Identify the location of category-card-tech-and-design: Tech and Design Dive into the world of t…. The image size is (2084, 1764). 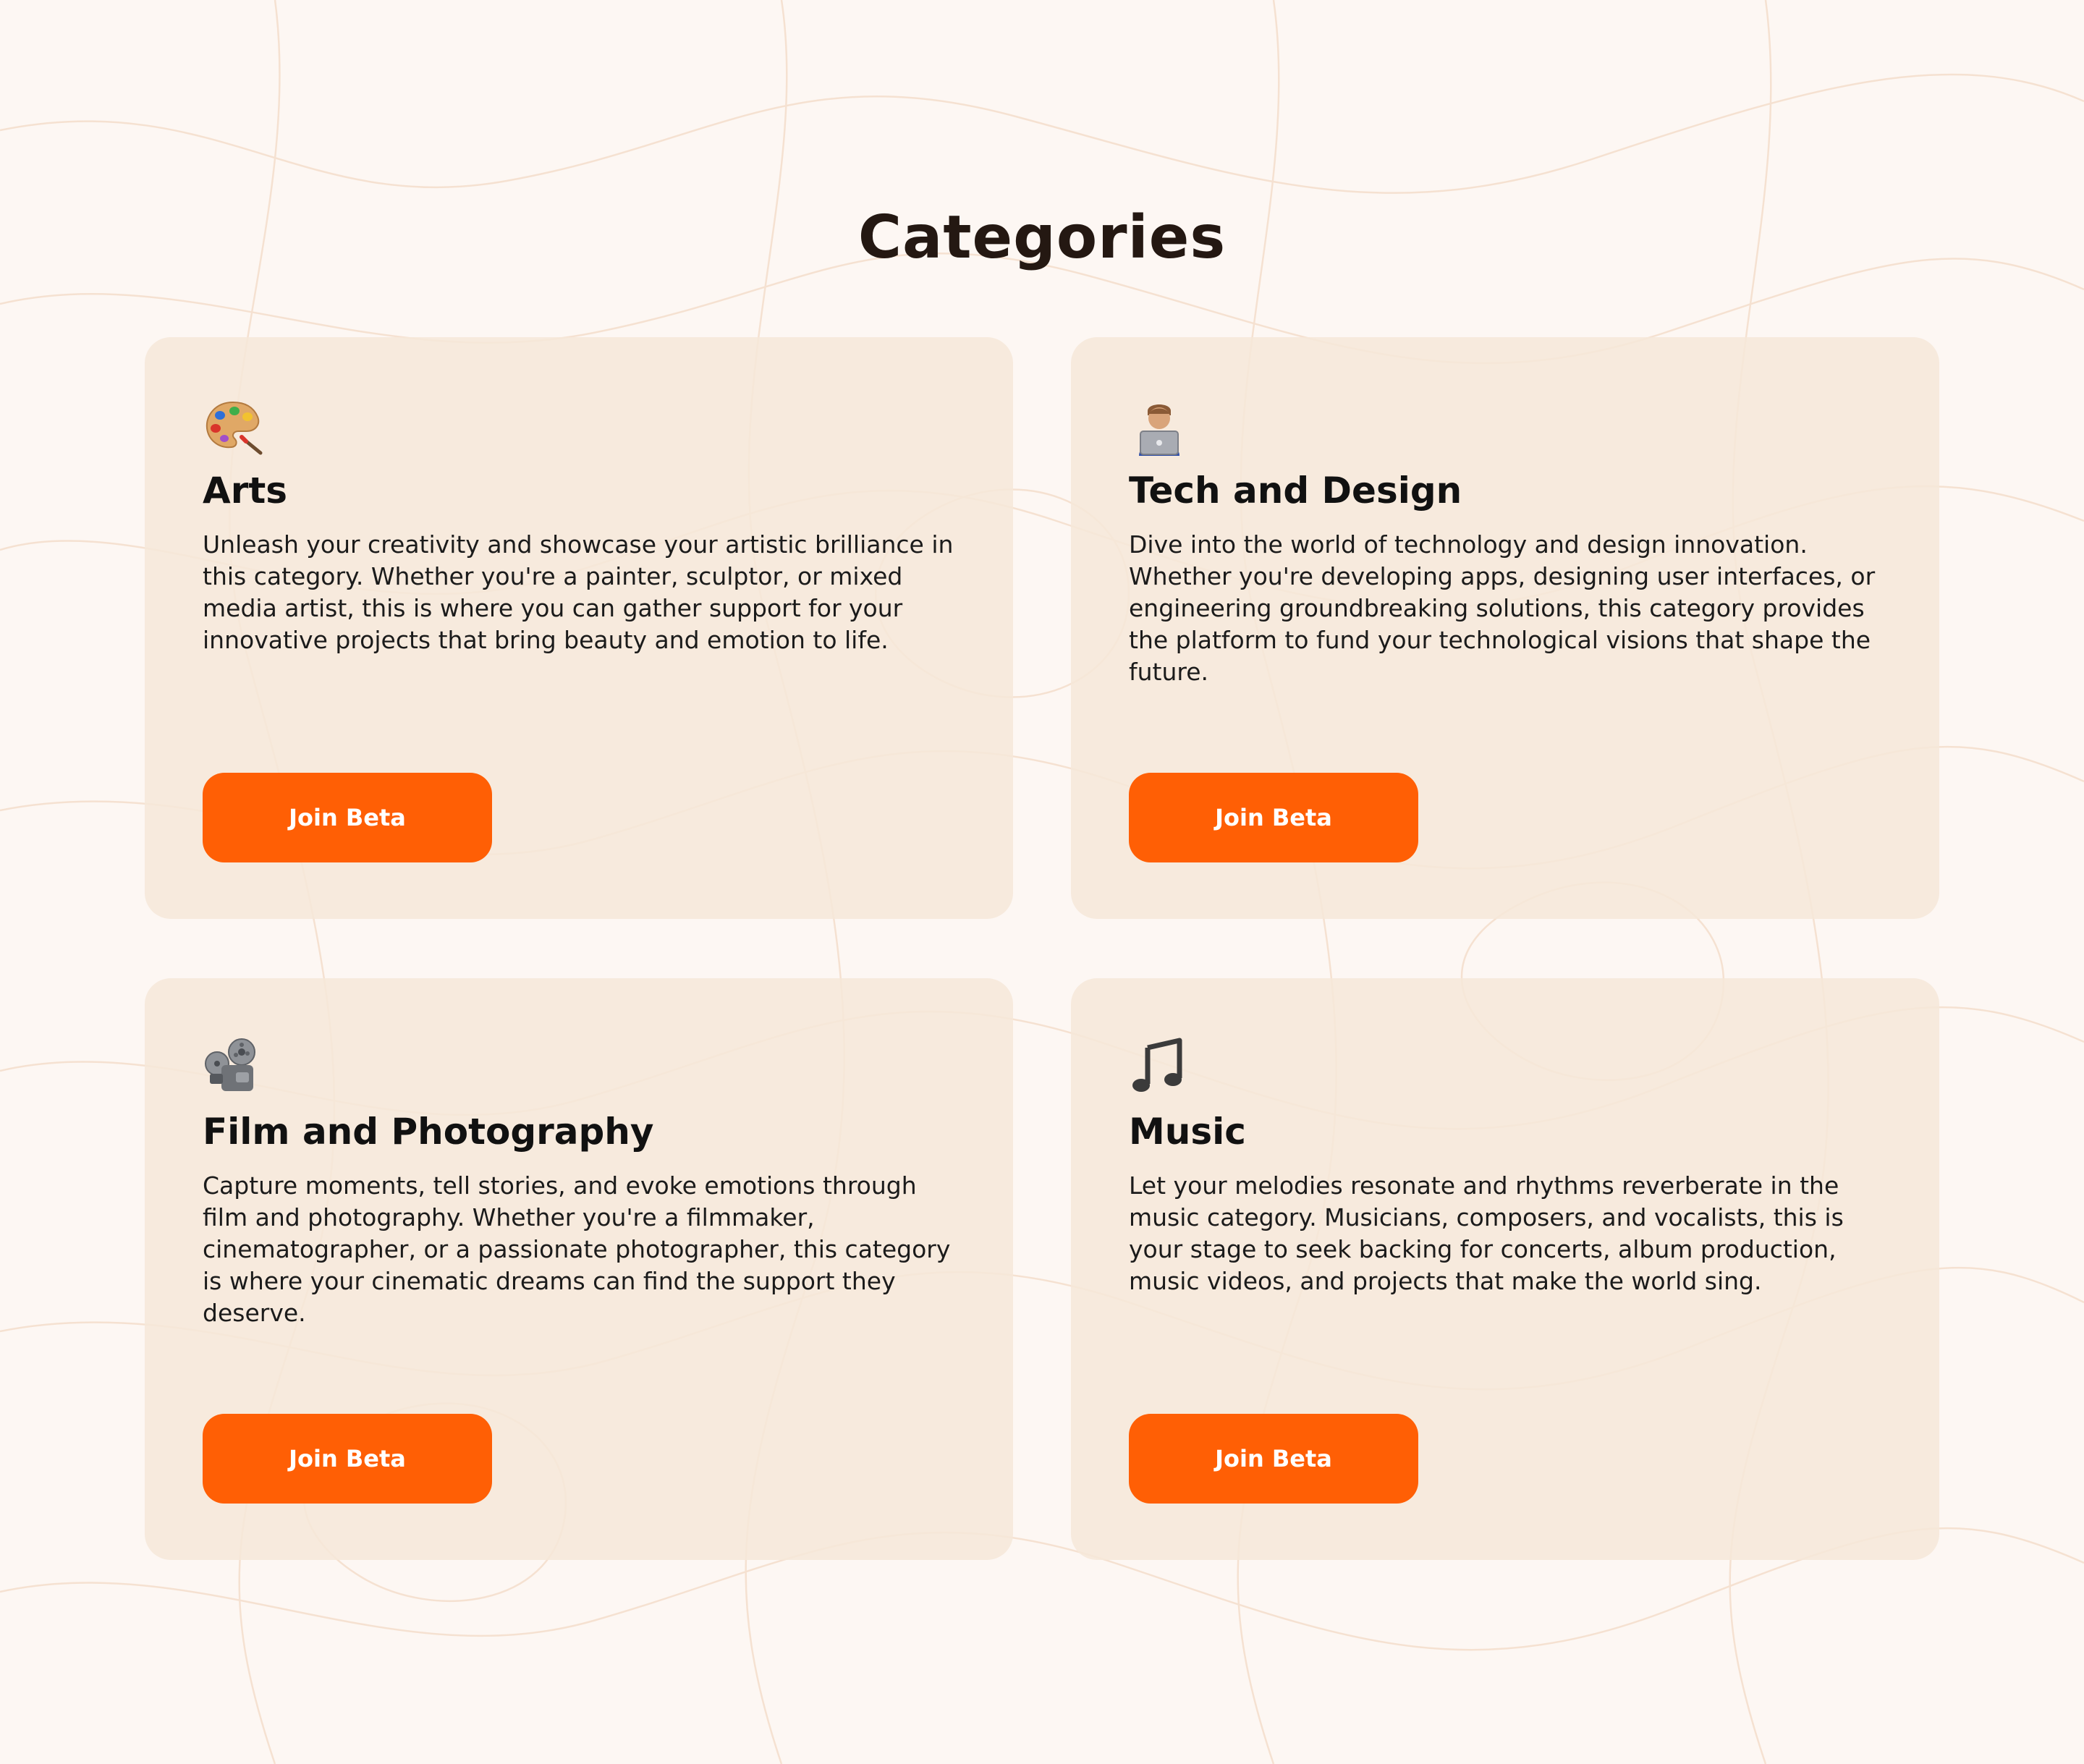
(1505, 628).